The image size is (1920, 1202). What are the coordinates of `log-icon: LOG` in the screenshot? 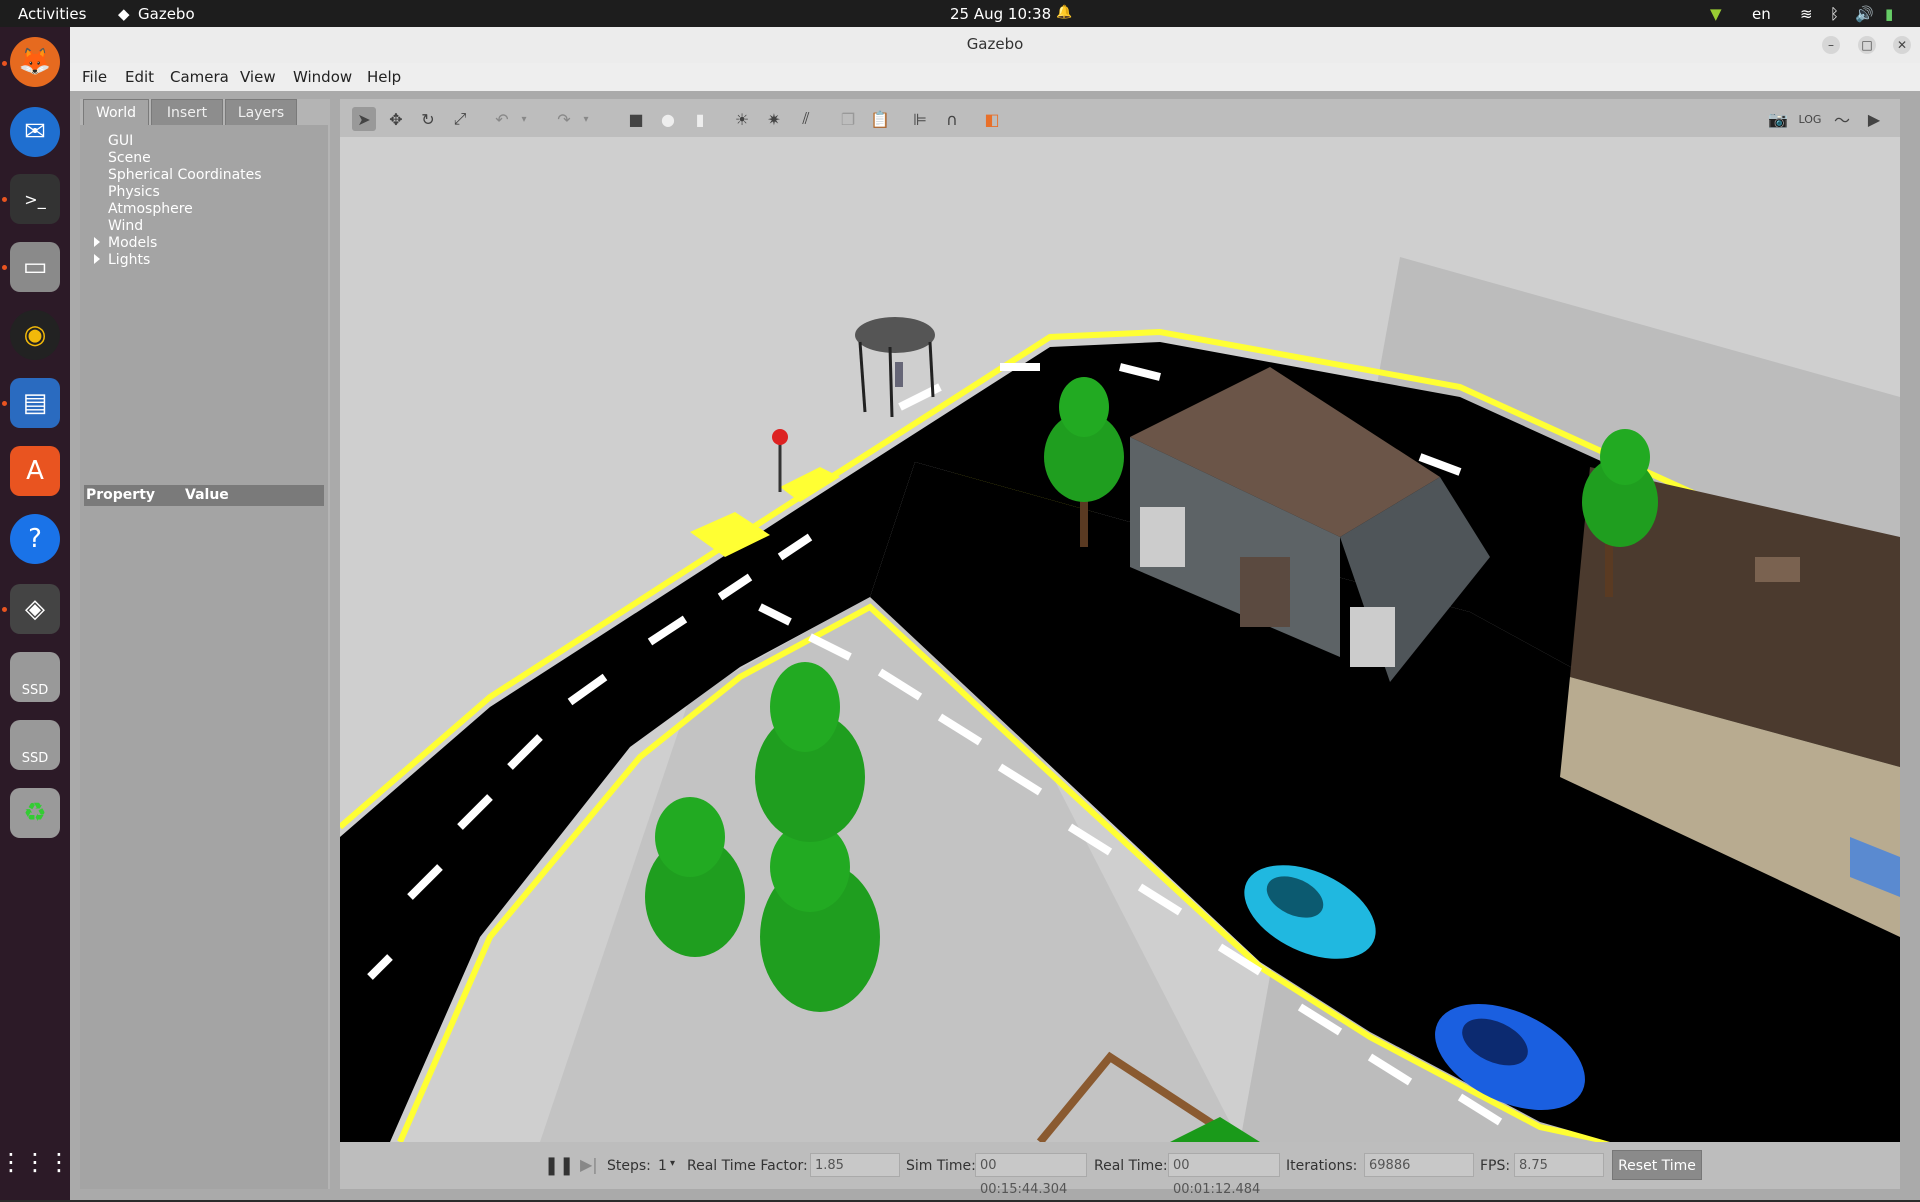 It's located at (1810, 119).